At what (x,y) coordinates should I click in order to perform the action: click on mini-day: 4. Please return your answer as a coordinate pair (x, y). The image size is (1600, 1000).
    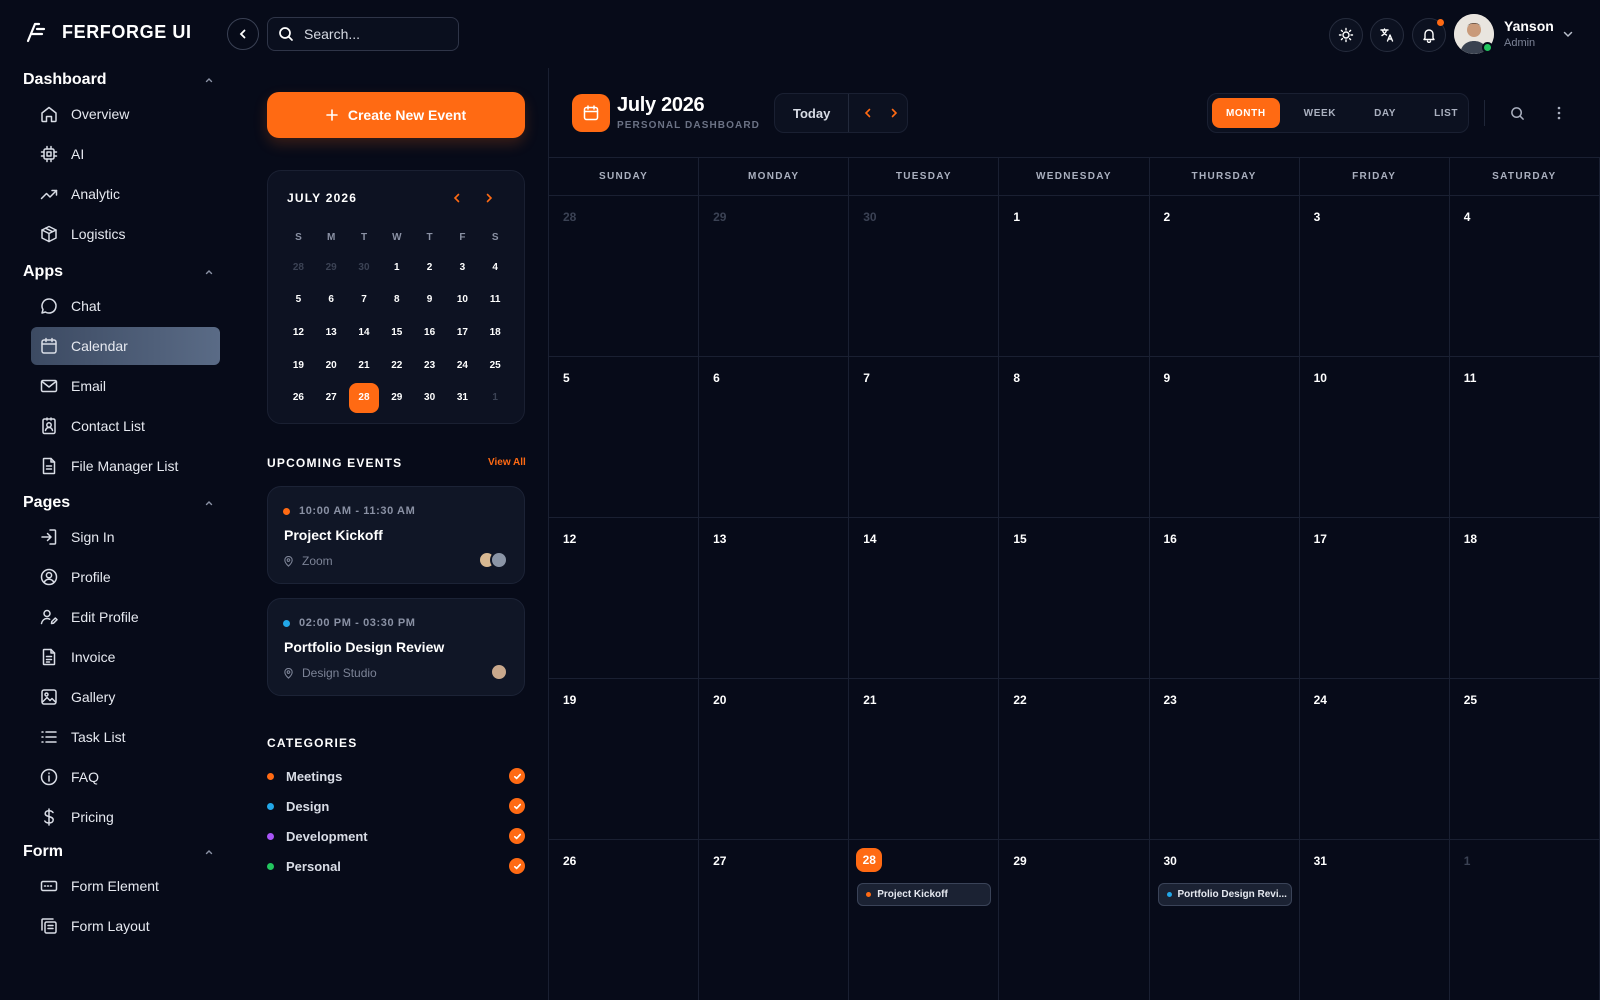
    Looking at the image, I should click on (495, 267).